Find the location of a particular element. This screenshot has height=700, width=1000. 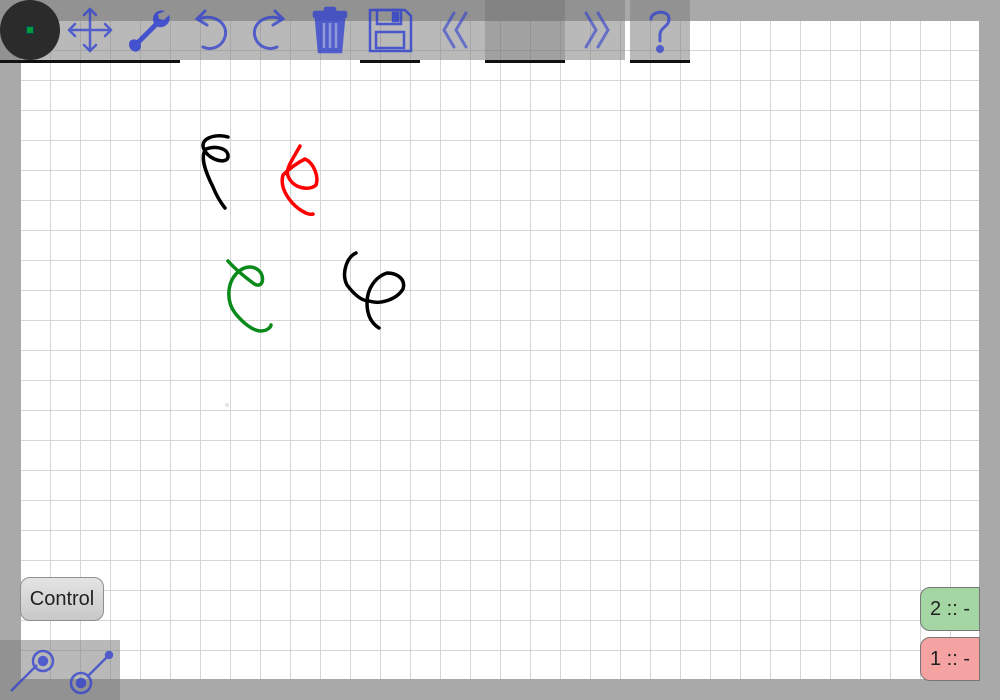

move-icon is located at coordinates (90, 30).